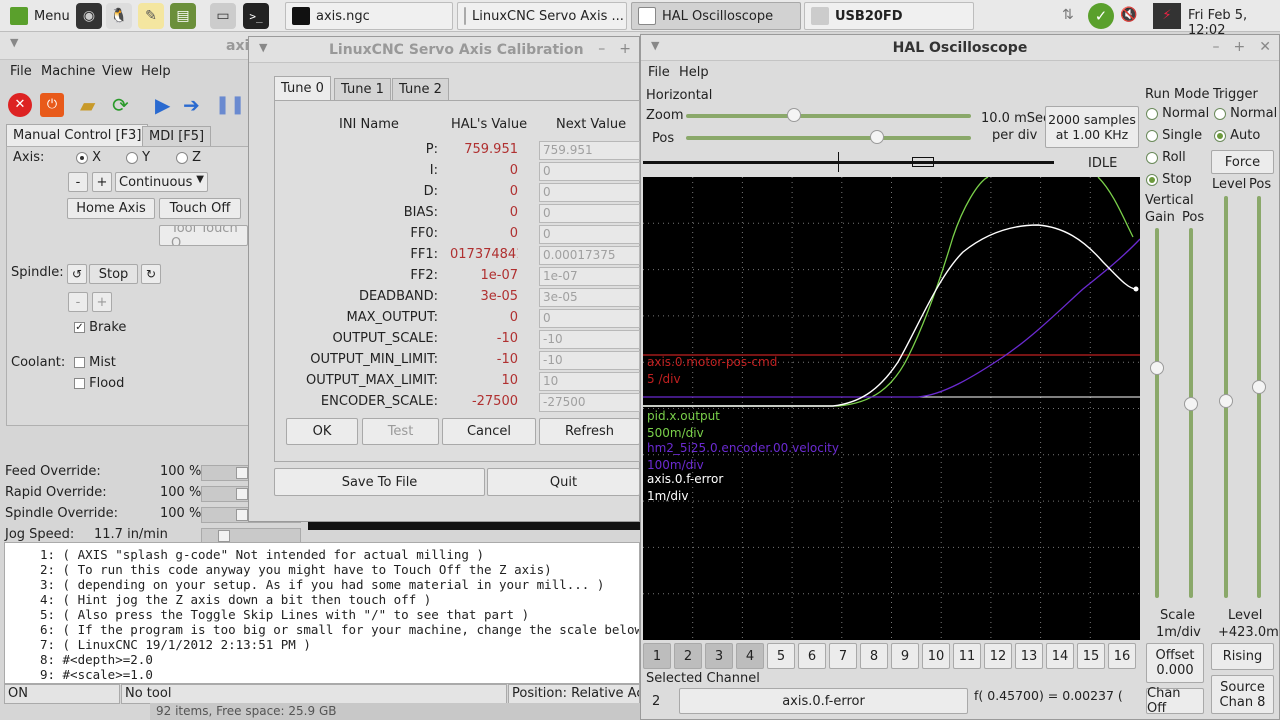  I want to click on network-icon: ⇅, so click(1068, 15).